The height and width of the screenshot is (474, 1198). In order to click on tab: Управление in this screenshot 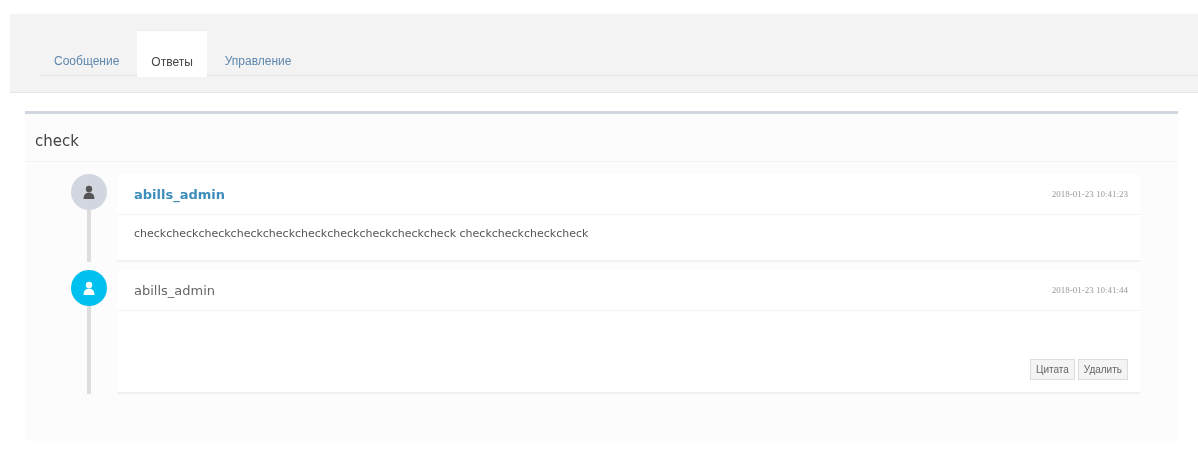, I will do `click(258, 53)`.